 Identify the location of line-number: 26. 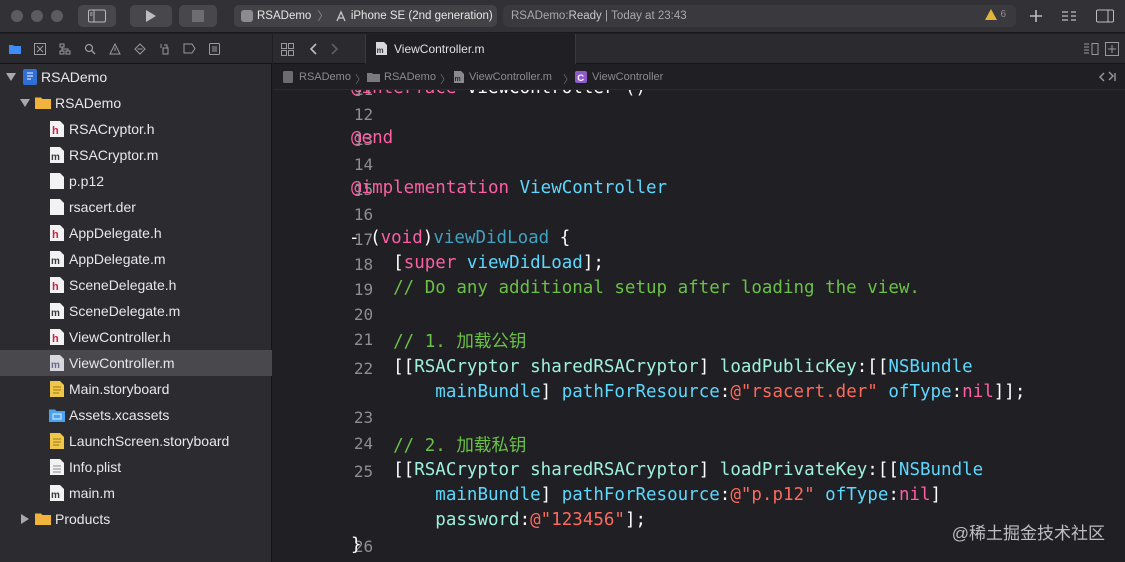
(363, 546).